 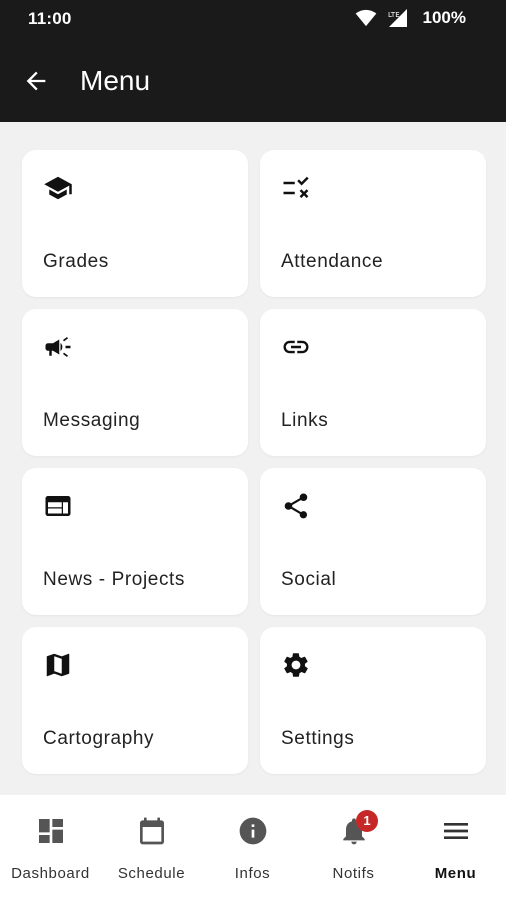 I want to click on wifi-icon, so click(x=366, y=18).